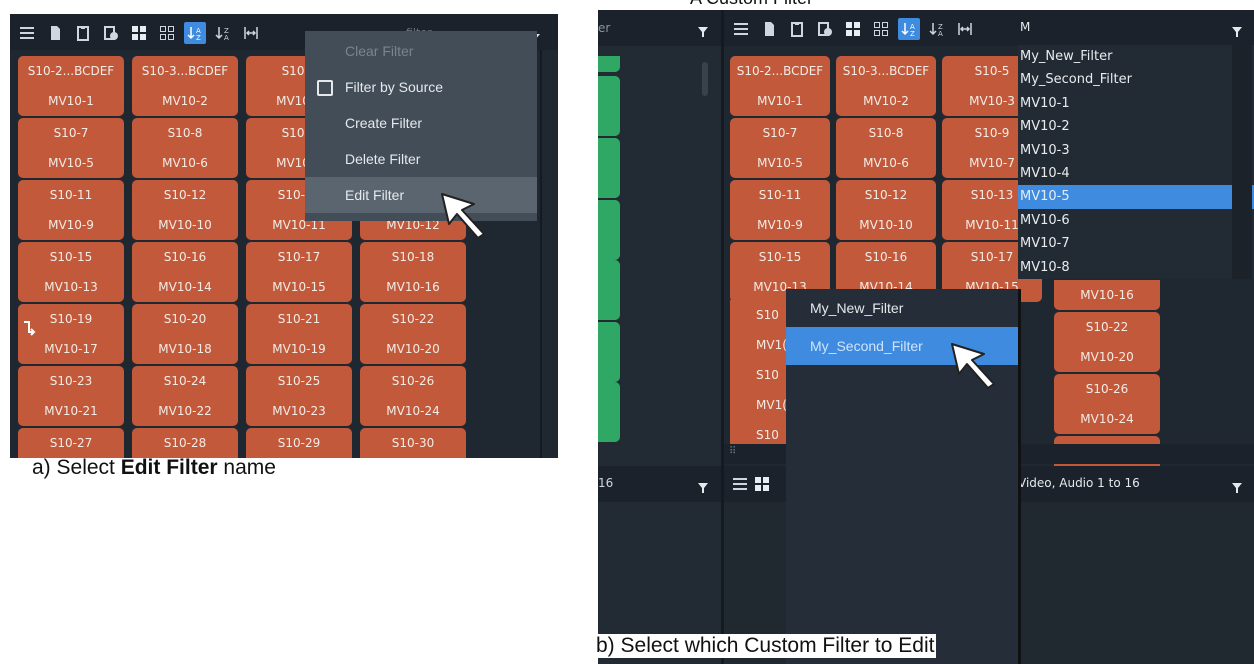 The image size is (1254, 664). I want to click on dropdown-item: MV10-2, so click(1136, 126).